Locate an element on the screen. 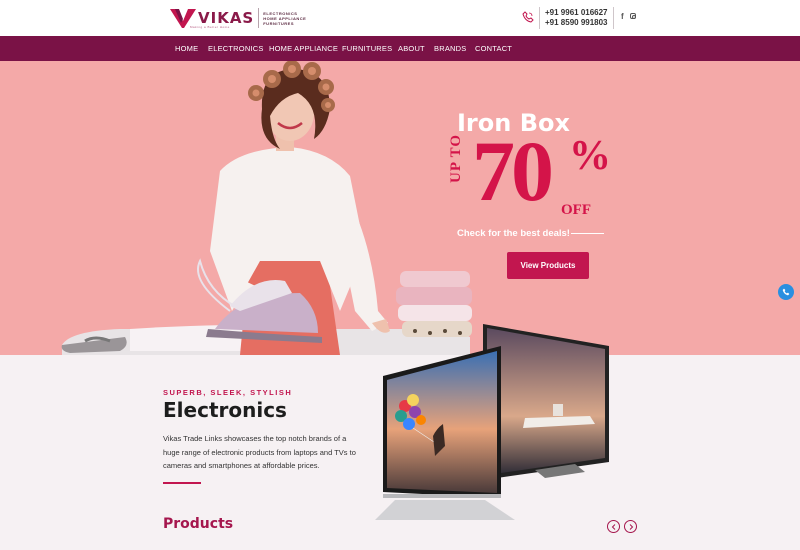 The height and width of the screenshot is (550, 800). logo-tagline: Making a Better Home is located at coordinates (210, 27).